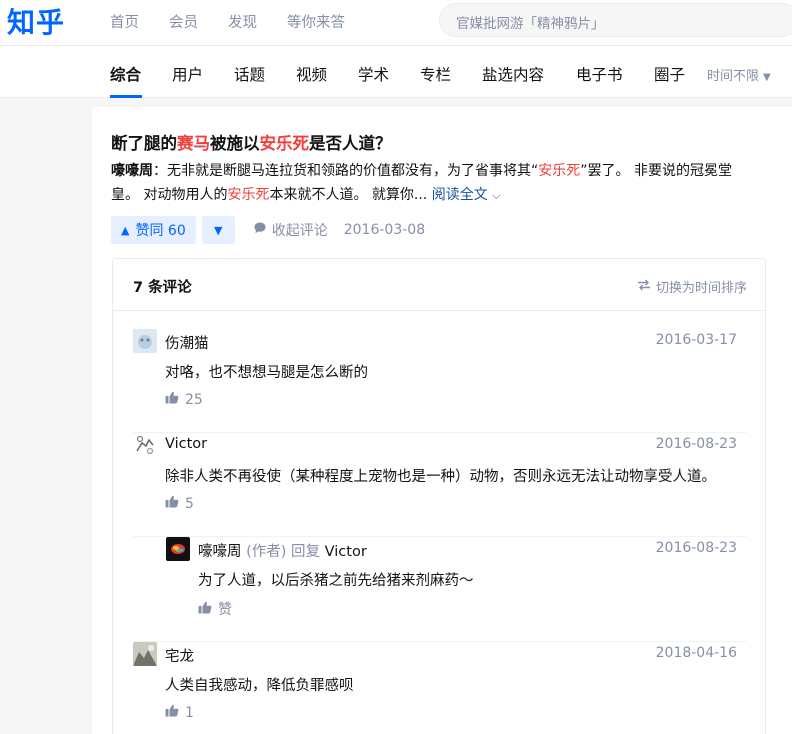  I want to click on like-count: 25, so click(194, 399).